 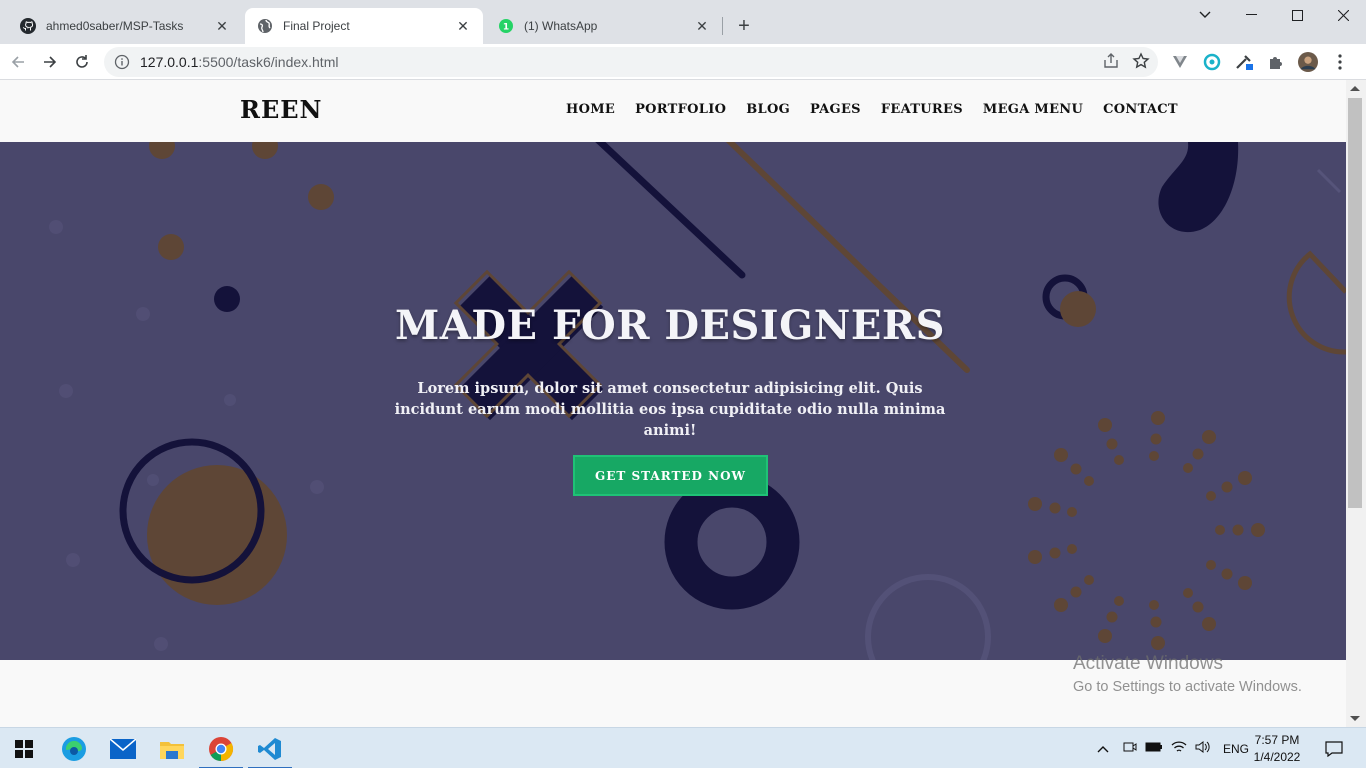 What do you see at coordinates (722, 26) in the screenshot?
I see `tab-separator` at bounding box center [722, 26].